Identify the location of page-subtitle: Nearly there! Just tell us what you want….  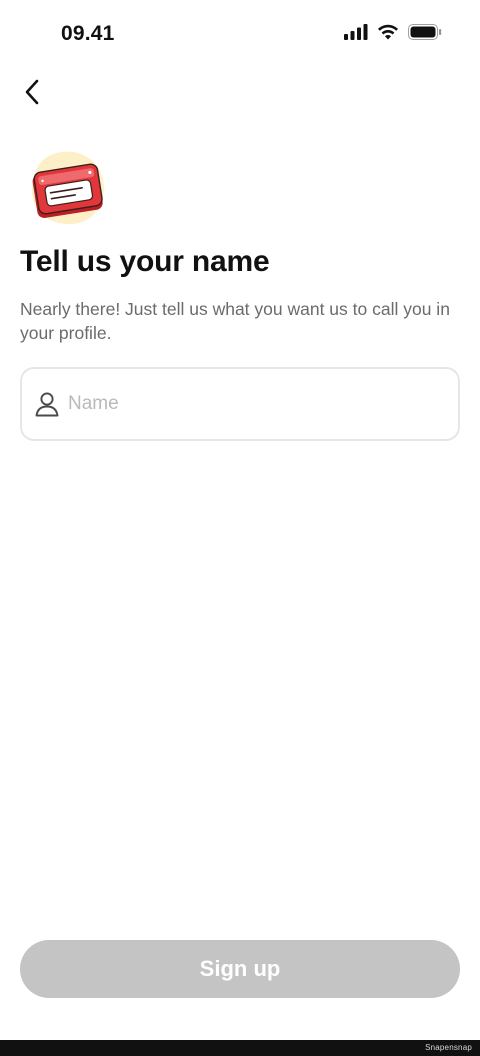
(235, 321).